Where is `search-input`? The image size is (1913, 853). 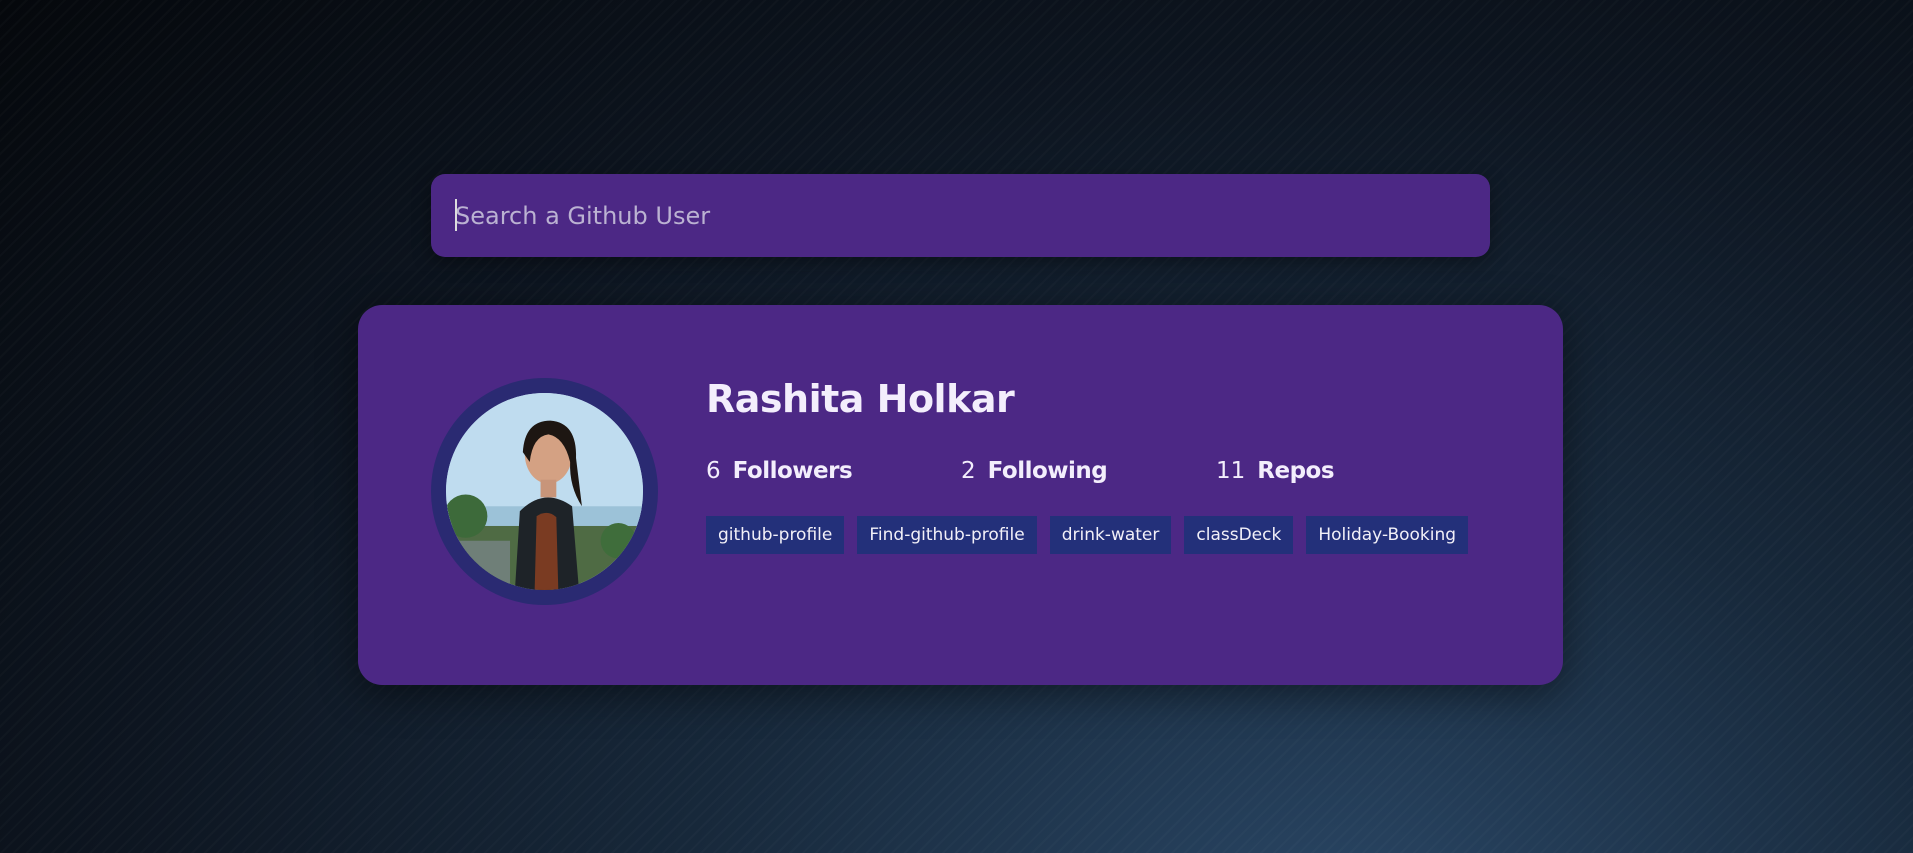 search-input is located at coordinates (960, 215).